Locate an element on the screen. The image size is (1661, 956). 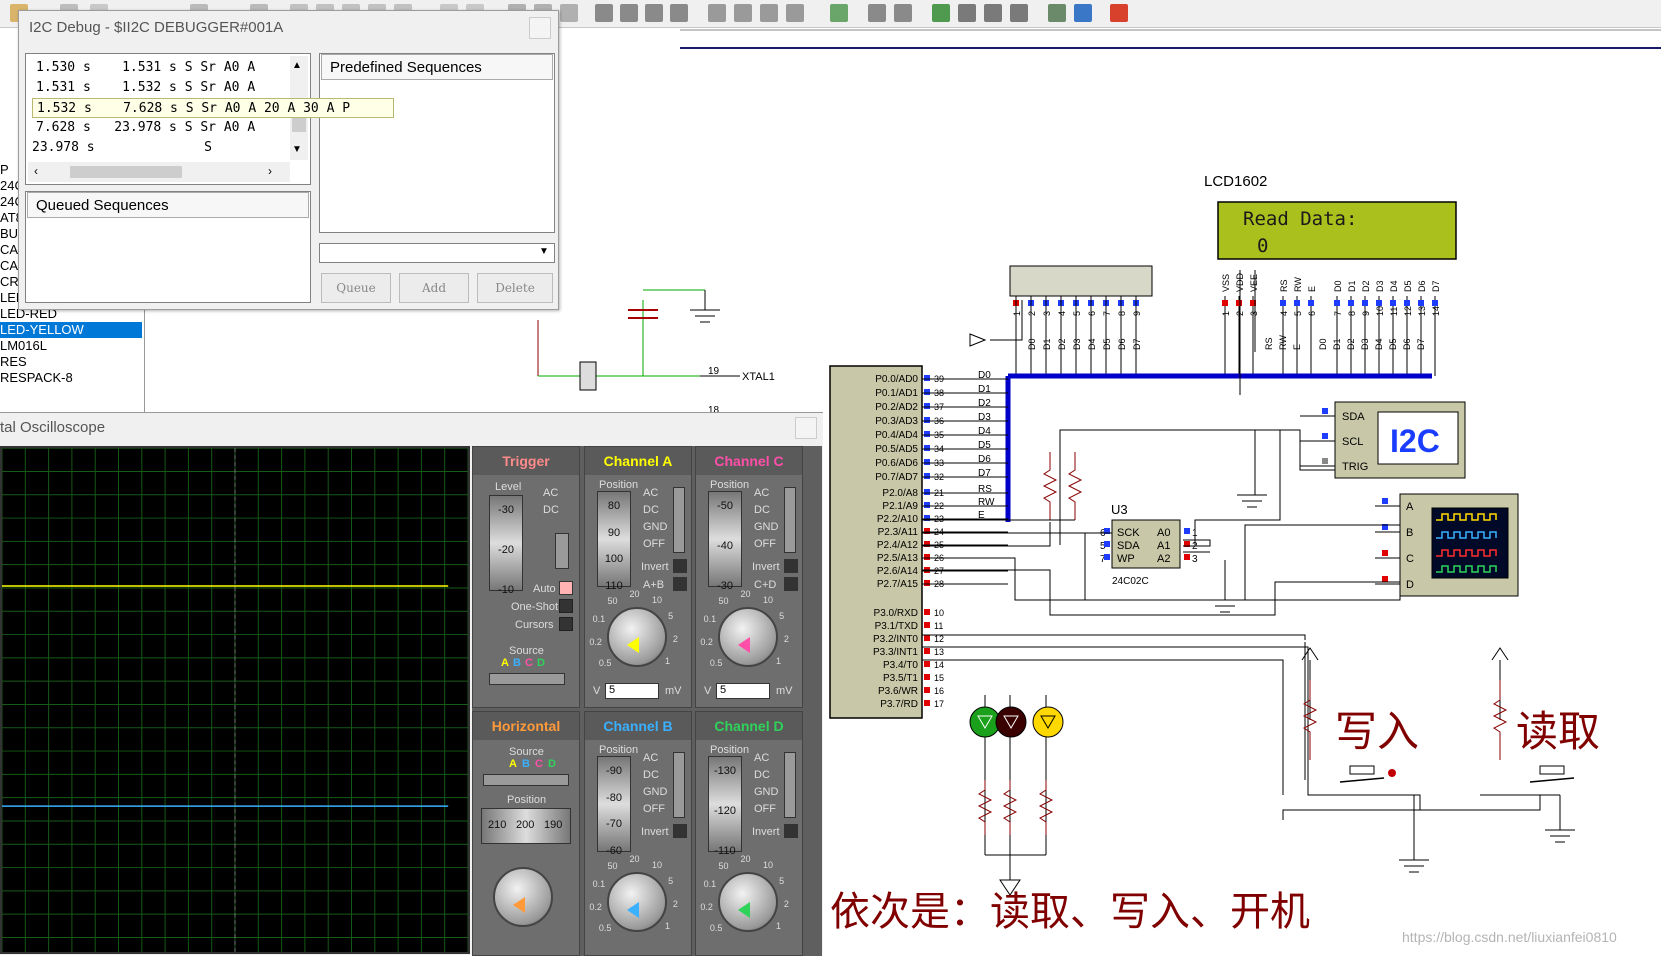
i2c-close-button is located at coordinates (540, 28).